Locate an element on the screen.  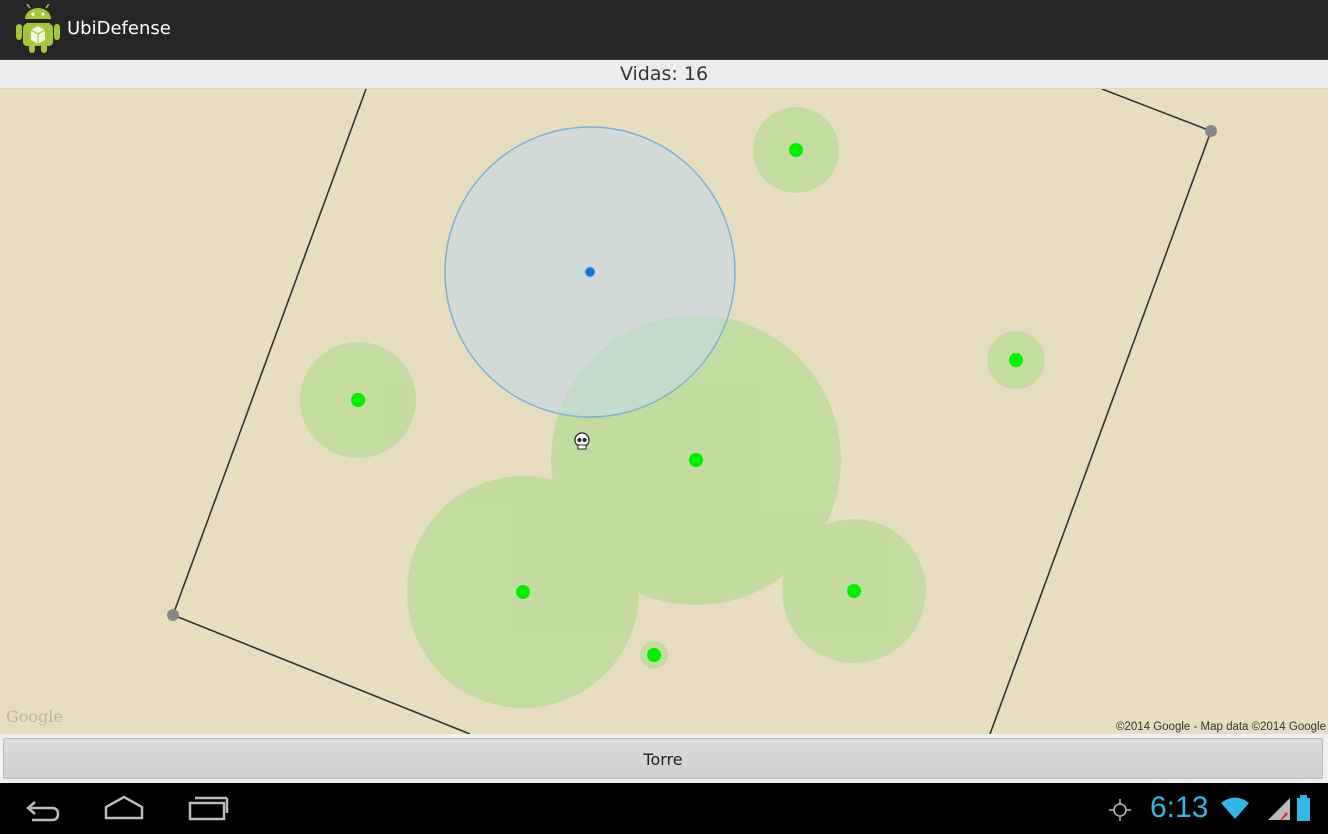
android-robot-icon is located at coordinates (38, 29).